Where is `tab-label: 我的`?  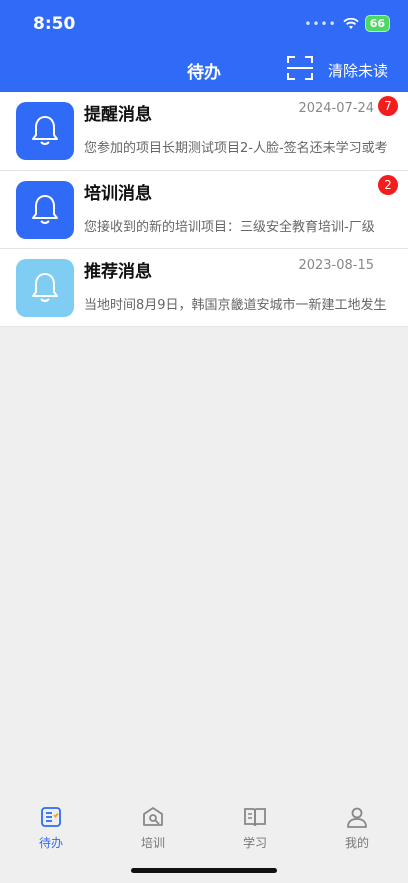
tab-label: 我的 is located at coordinates (356, 843).